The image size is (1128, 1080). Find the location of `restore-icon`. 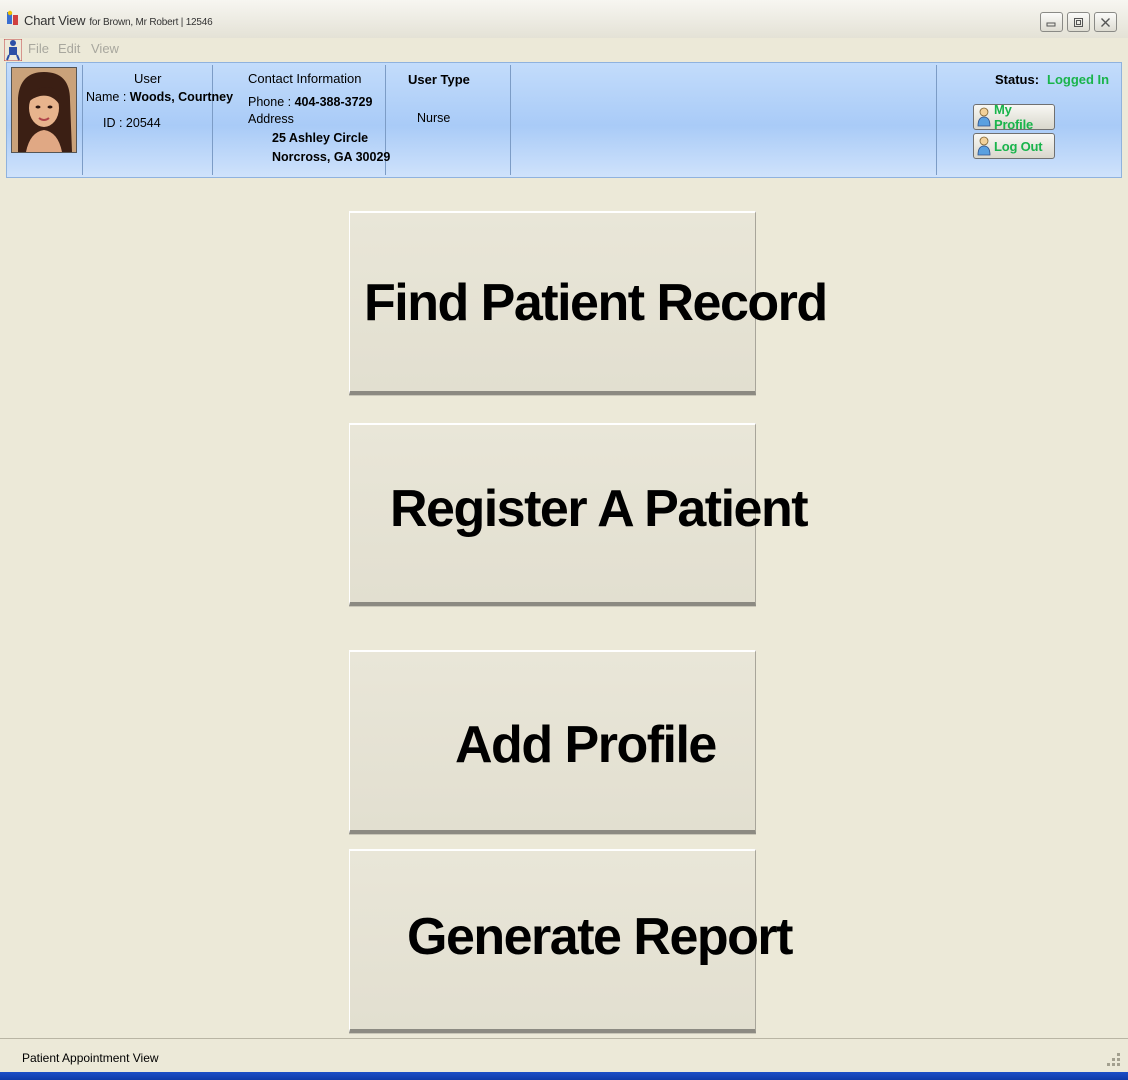

restore-icon is located at coordinates (1078, 22).